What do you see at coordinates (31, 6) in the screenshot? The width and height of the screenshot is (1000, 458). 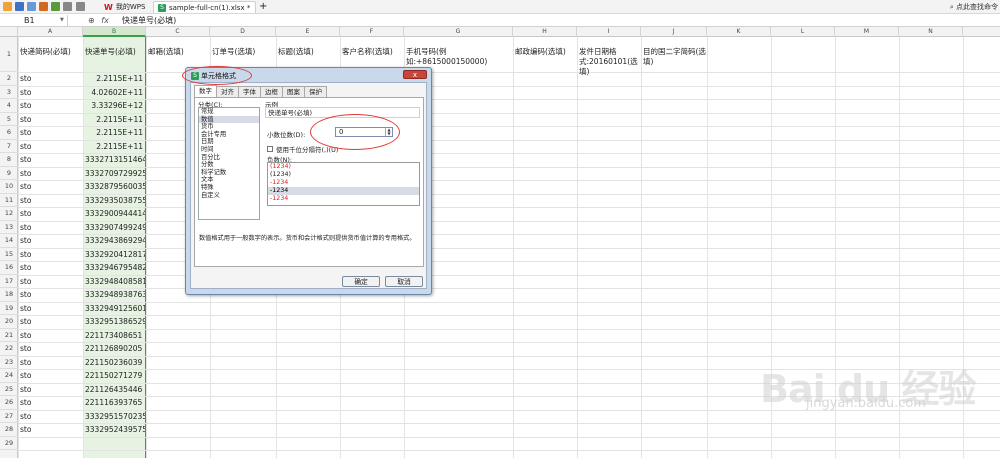 I see `print-icon` at bounding box center [31, 6].